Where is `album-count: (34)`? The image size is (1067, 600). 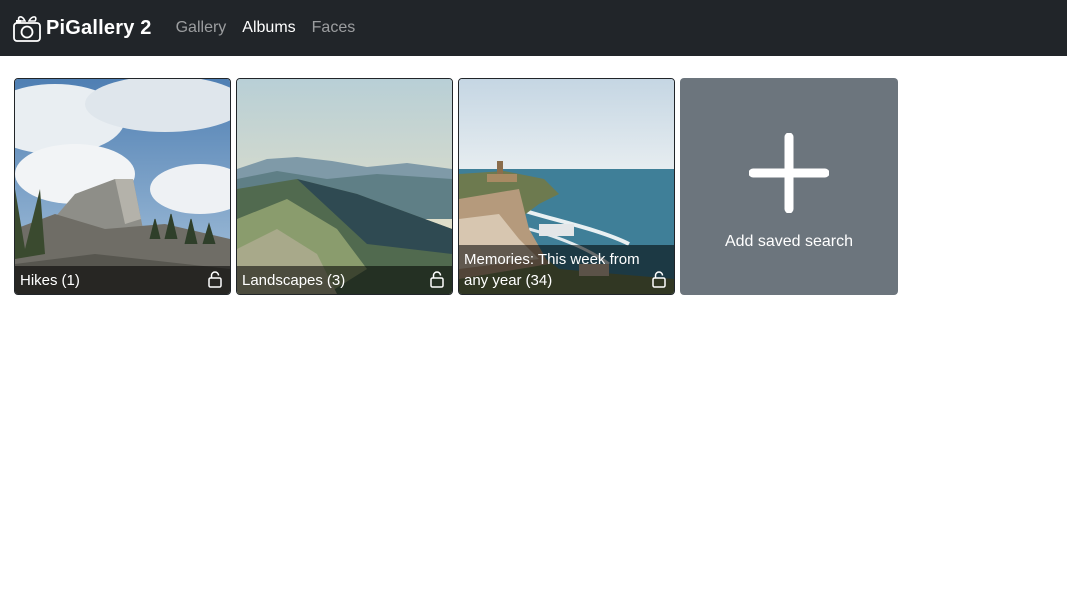
album-count: (34) is located at coordinates (539, 280).